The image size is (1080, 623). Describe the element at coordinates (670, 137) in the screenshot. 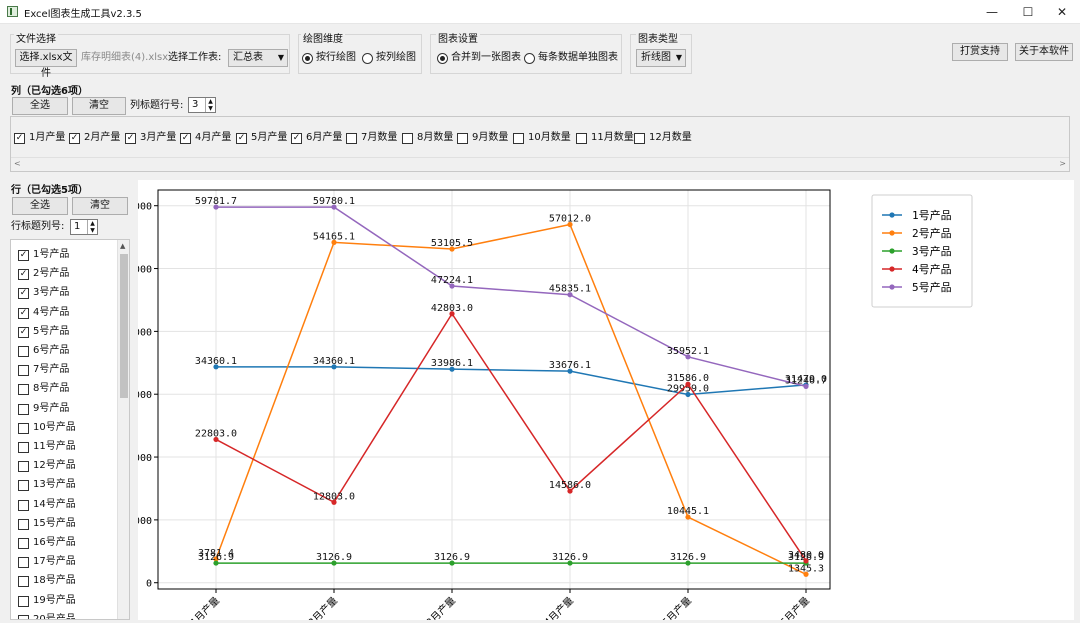

I see `column-checkbox-label: 12月数量` at that location.